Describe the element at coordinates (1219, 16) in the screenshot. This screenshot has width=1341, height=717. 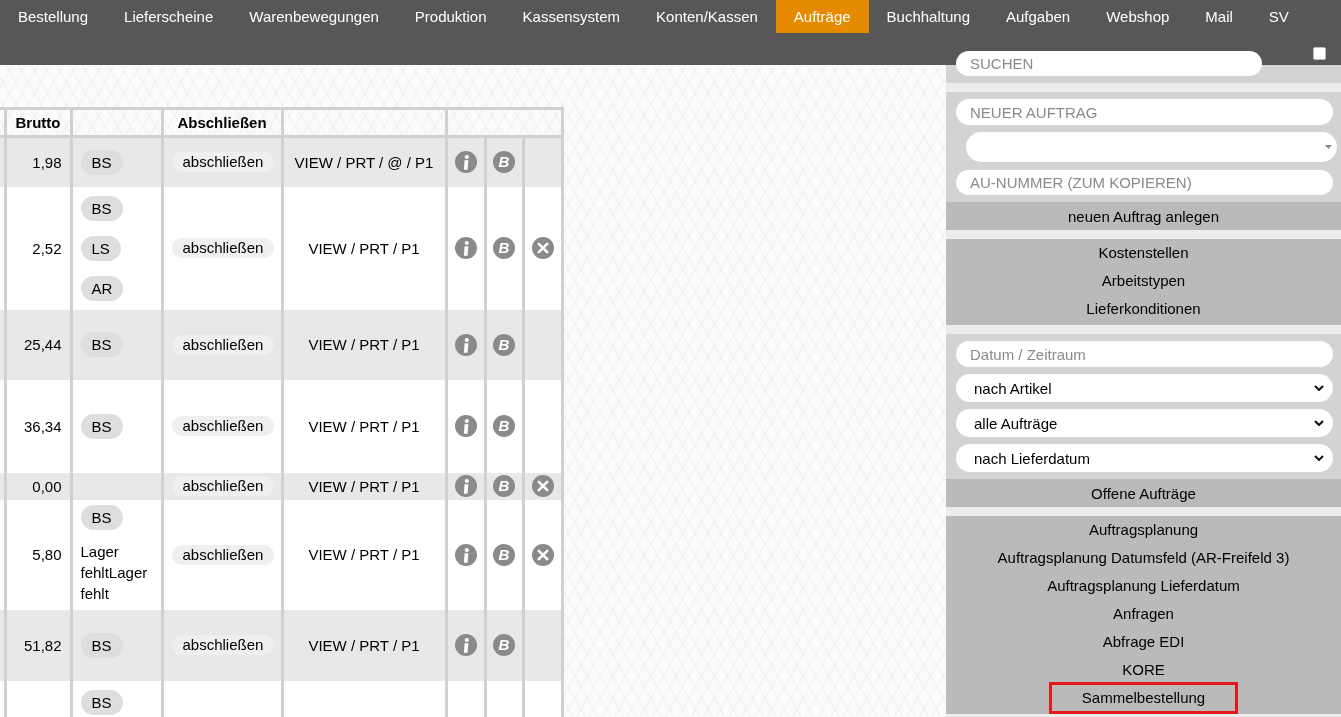
I see `nav-tab: Mail` at that location.